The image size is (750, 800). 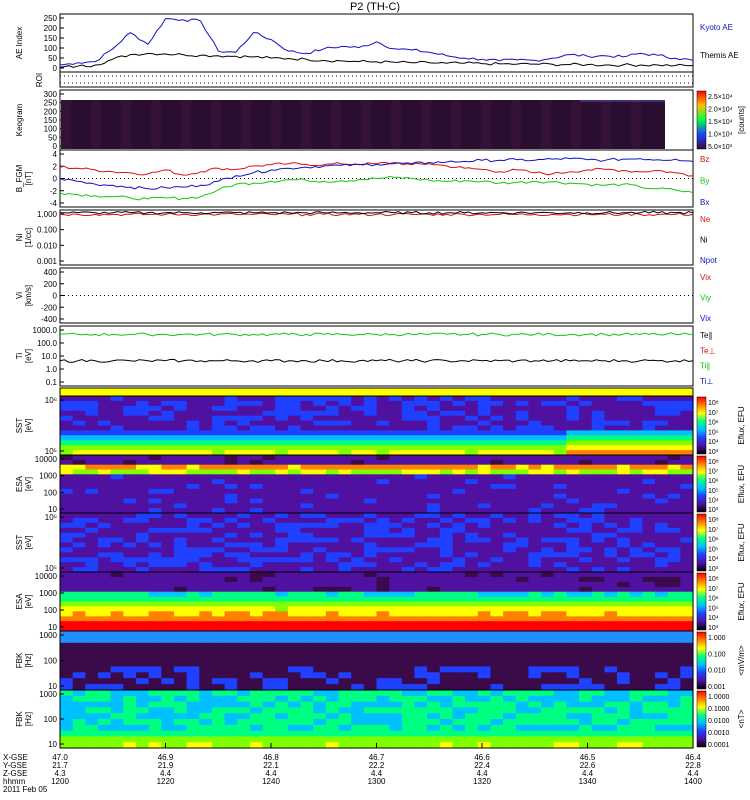 What do you see at coordinates (24, 660) in the screenshot?
I see `fbk1-ylabel: FBK [Hz]` at bounding box center [24, 660].